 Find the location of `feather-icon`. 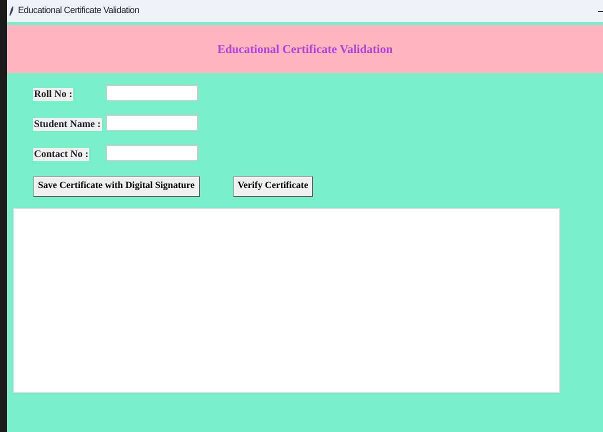

feather-icon is located at coordinates (11, 11).